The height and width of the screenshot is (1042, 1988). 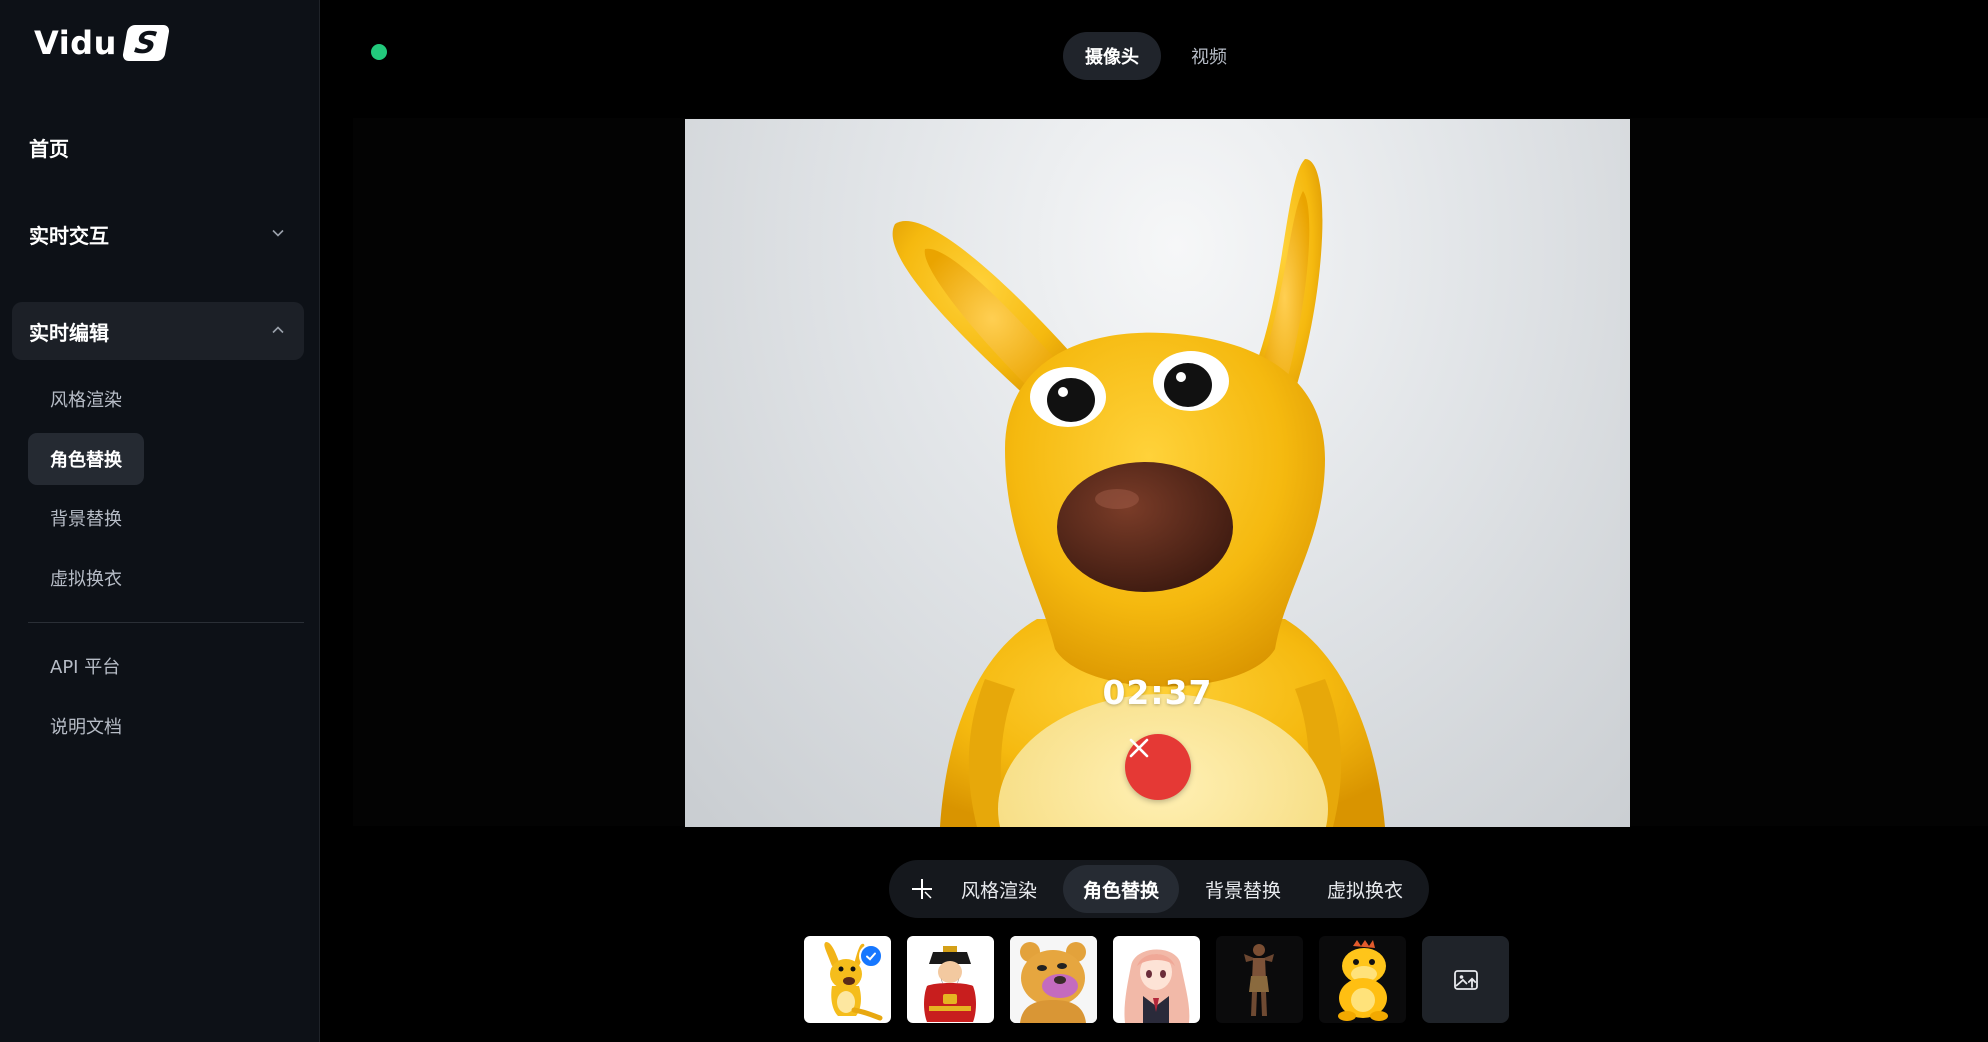 I want to click on nav-sub-label: 背景替换, so click(x=86, y=519).